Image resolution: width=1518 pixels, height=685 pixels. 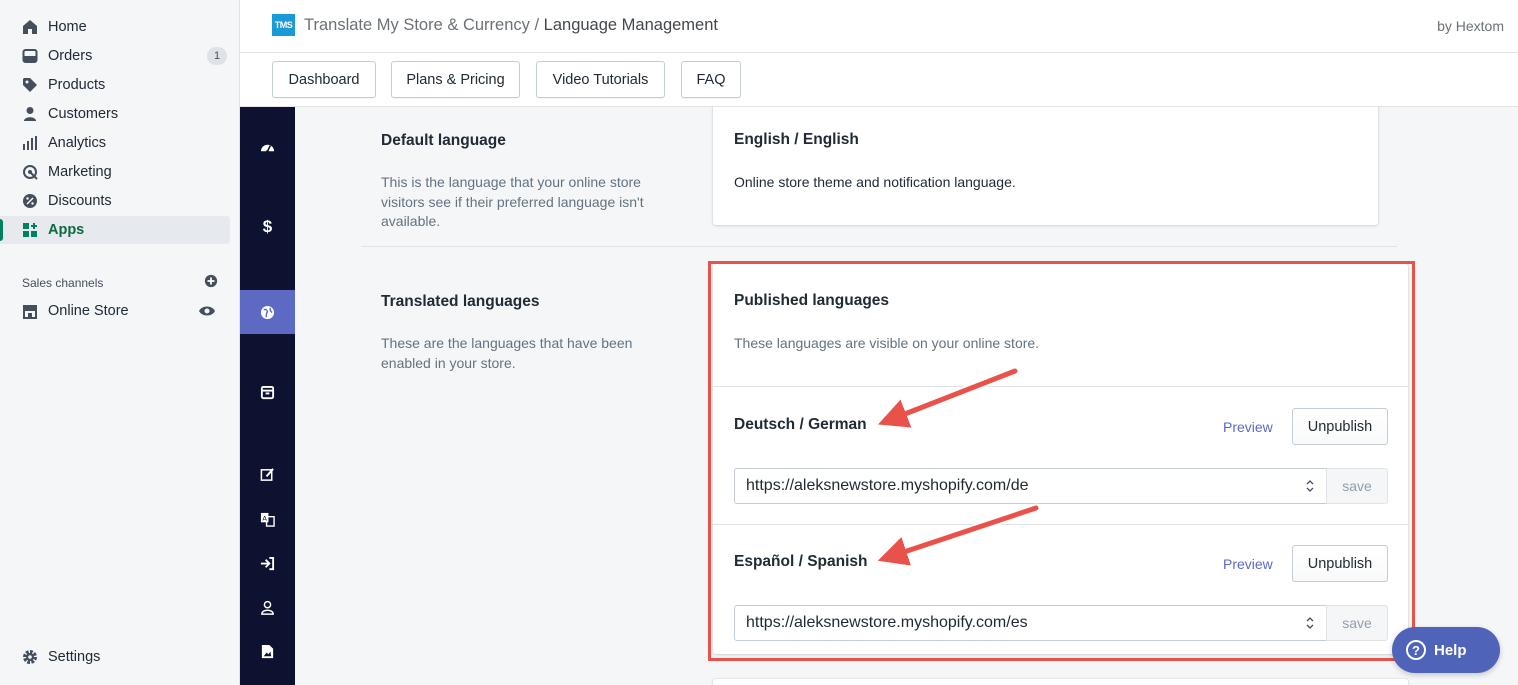 I want to click on nav-label: Home, so click(x=67, y=27).